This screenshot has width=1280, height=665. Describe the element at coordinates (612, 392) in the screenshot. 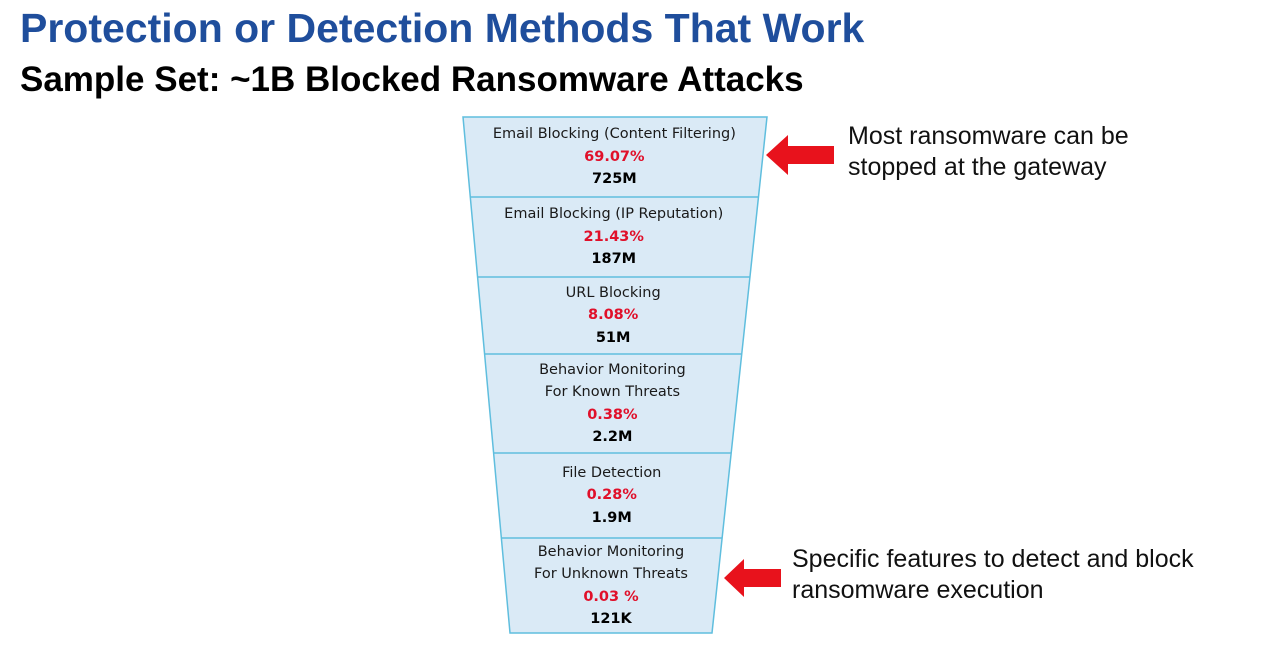

I see `stage-label: For Known Threats` at that location.